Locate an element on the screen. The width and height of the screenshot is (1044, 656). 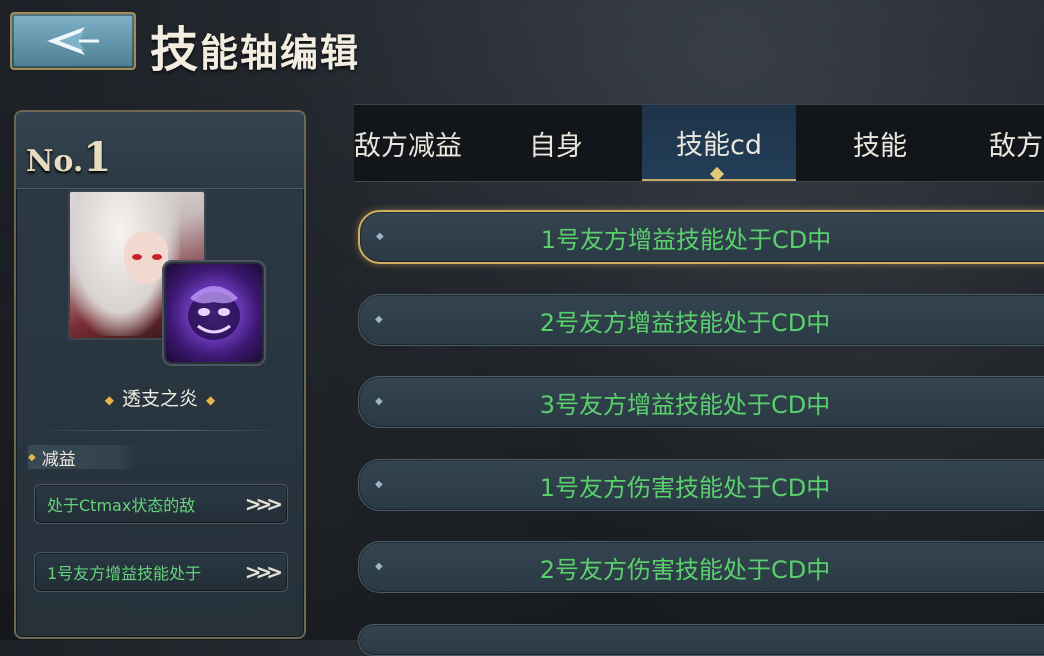
page-title-rest: 能轴编辑 is located at coordinates (280, 53).